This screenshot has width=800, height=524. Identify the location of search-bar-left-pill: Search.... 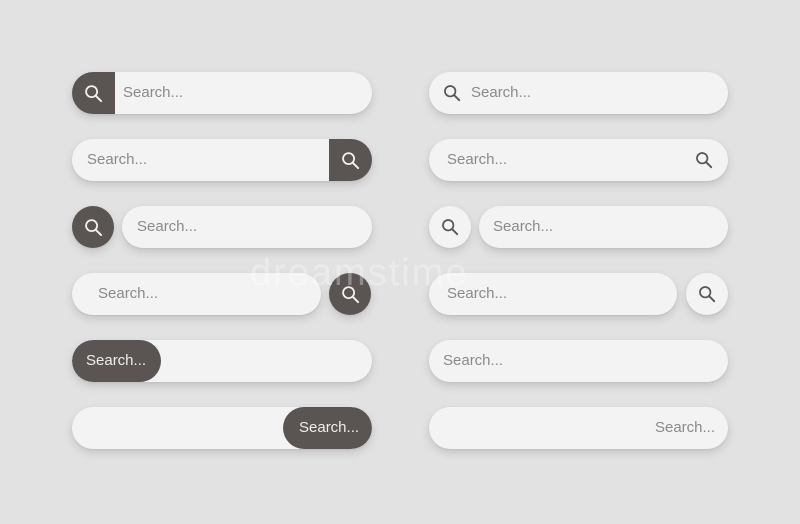
(222, 361).